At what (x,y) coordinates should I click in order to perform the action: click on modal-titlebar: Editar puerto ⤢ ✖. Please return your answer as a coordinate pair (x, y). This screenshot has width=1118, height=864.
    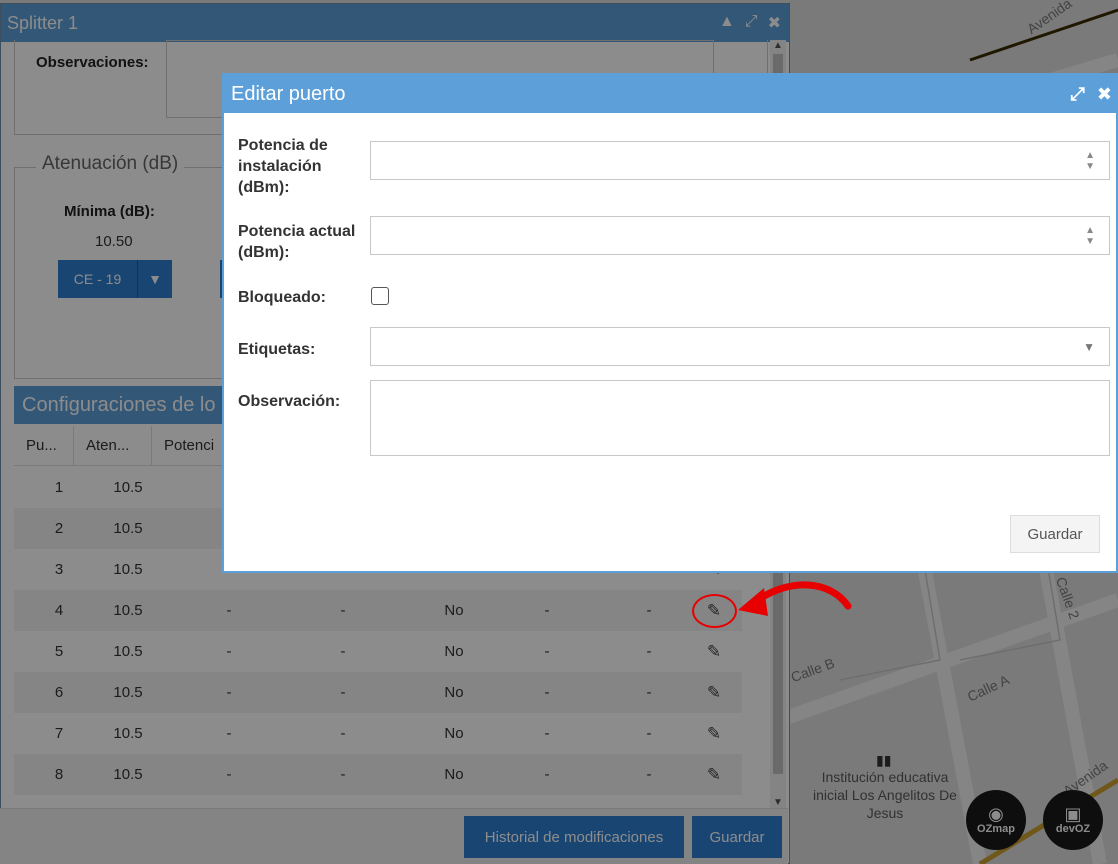
    Looking at the image, I should click on (670, 94).